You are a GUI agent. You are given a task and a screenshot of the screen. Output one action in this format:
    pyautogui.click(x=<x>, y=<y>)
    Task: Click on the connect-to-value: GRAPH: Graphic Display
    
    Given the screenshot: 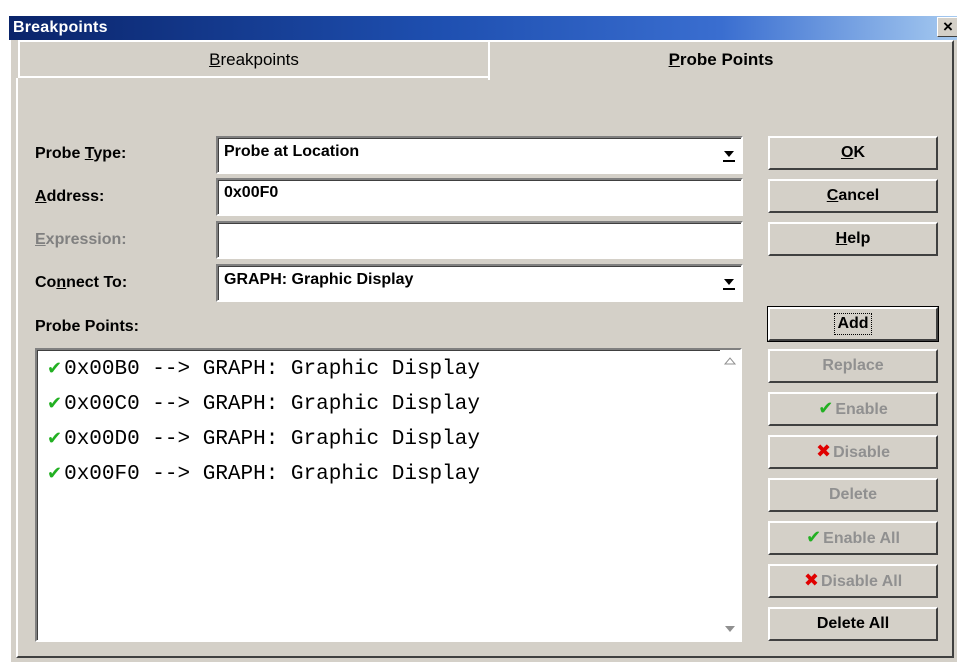 What is the action you would take?
    pyautogui.click(x=319, y=279)
    